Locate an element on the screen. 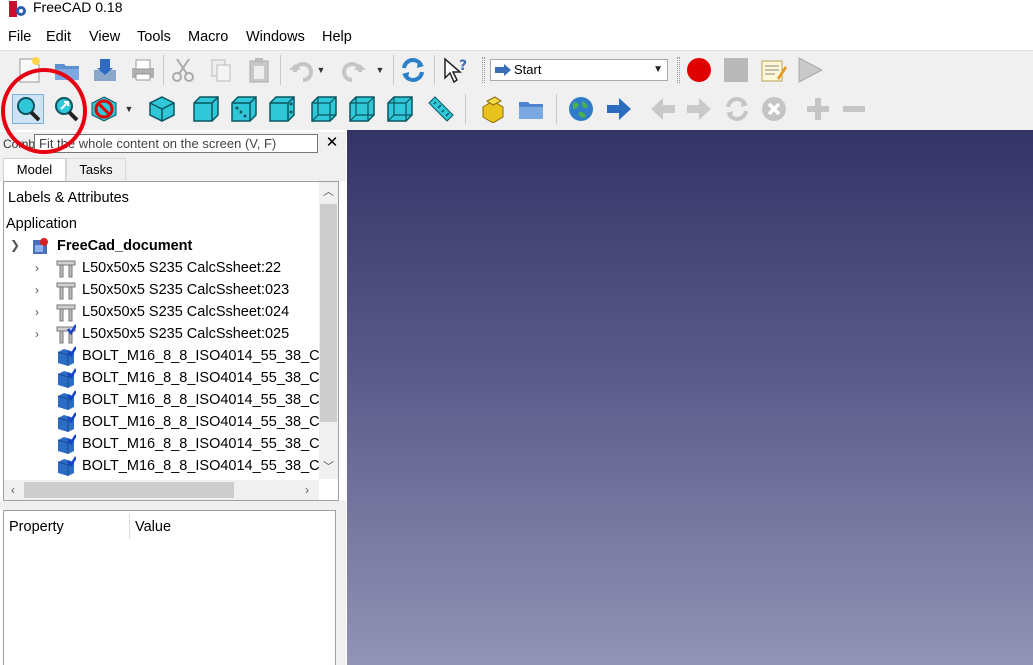 The image size is (1033, 665). create-group-button is located at coordinates (531, 109).